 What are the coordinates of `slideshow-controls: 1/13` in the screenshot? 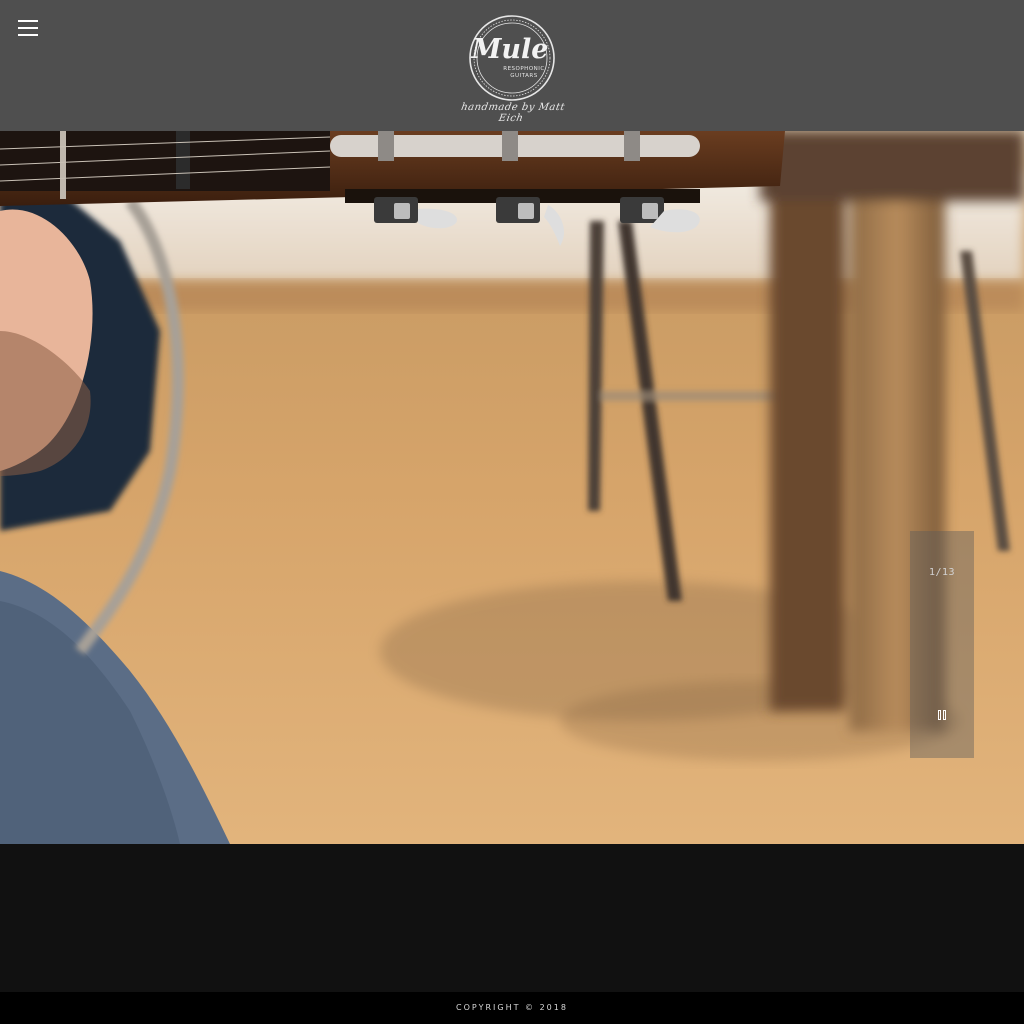 It's located at (942, 644).